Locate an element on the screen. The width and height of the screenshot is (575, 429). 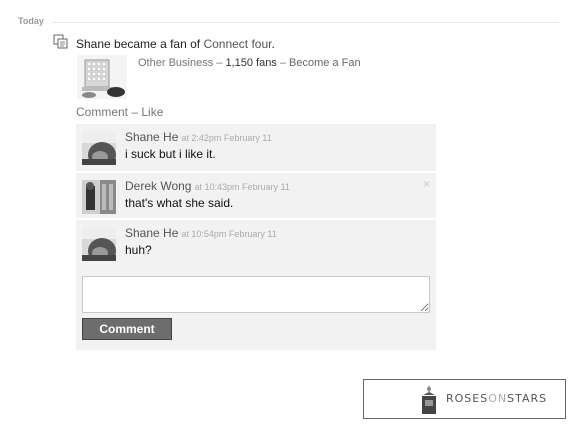
story-end: . is located at coordinates (273, 44).